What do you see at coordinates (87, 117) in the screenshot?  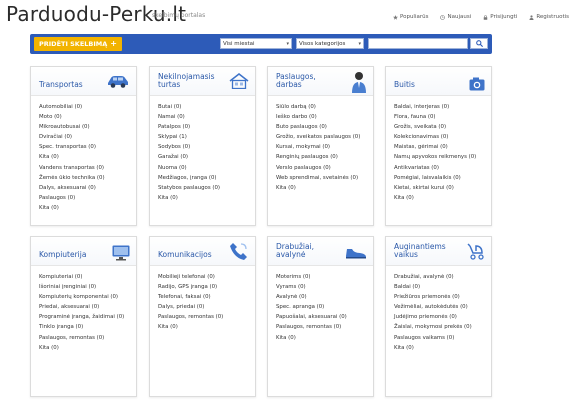 I see `list-item: Moto (0)` at bounding box center [87, 117].